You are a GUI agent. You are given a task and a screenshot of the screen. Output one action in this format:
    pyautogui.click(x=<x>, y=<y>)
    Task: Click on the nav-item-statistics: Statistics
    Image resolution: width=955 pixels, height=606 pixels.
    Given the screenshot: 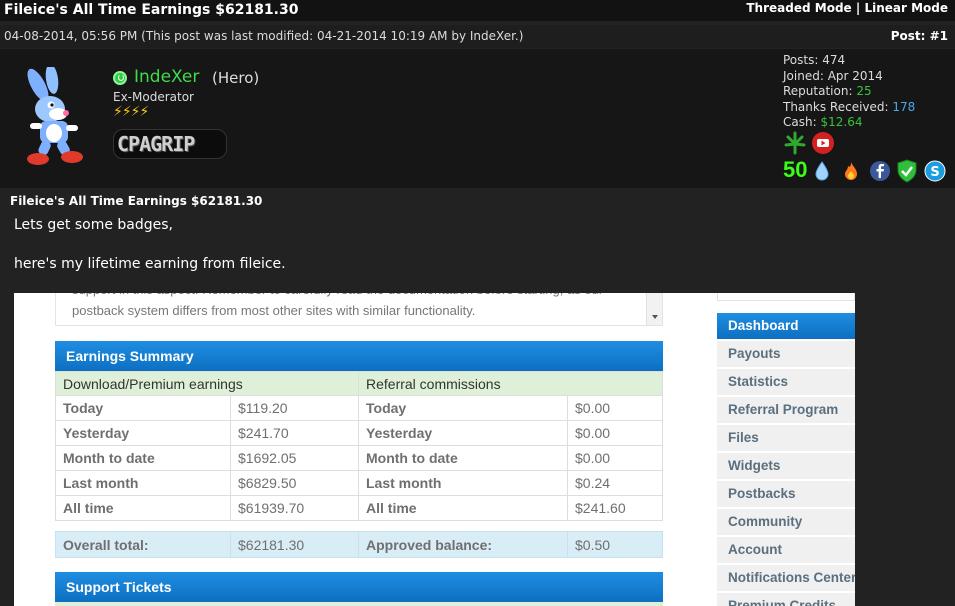 What is the action you would take?
    pyautogui.click(x=786, y=382)
    